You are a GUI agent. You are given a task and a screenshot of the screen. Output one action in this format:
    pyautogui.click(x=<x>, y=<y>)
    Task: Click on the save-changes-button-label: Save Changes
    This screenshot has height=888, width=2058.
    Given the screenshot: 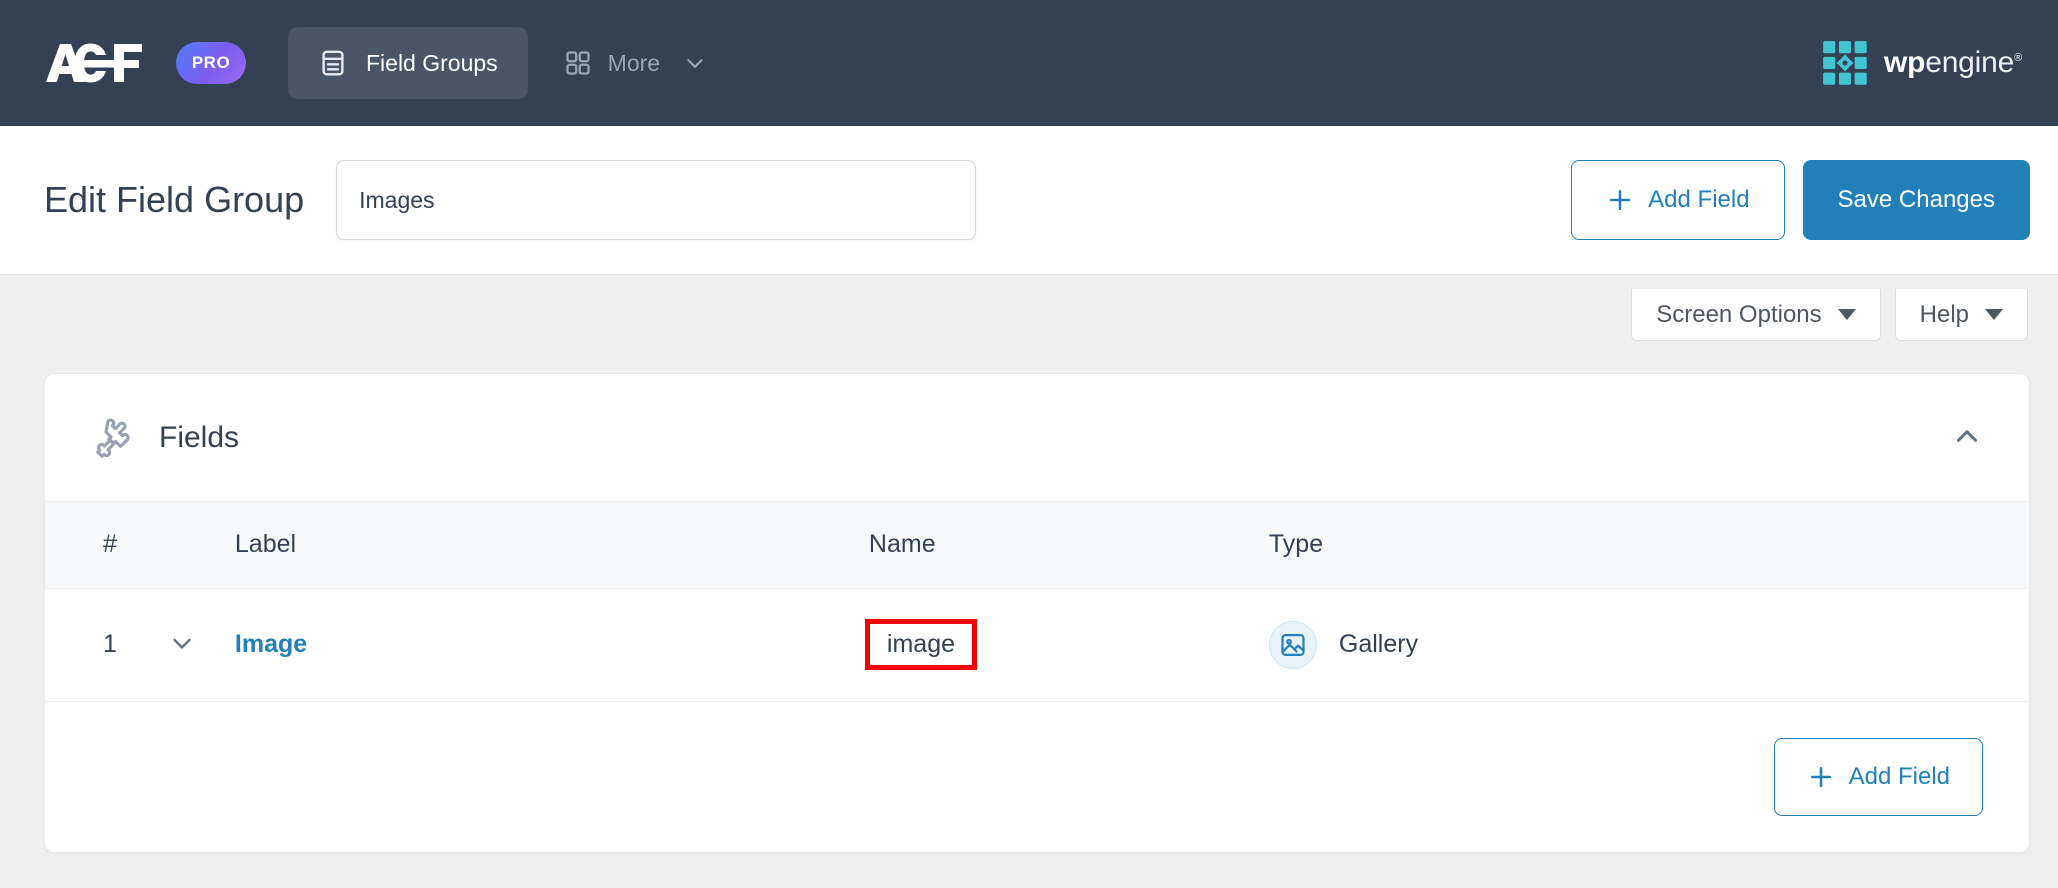 What is the action you would take?
    pyautogui.click(x=1916, y=199)
    